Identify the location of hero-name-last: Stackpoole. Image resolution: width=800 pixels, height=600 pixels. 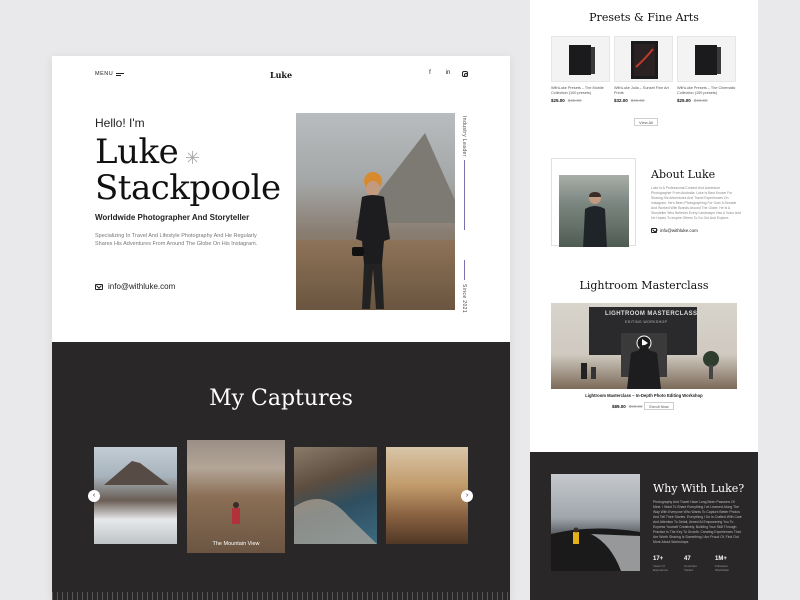
(188, 188).